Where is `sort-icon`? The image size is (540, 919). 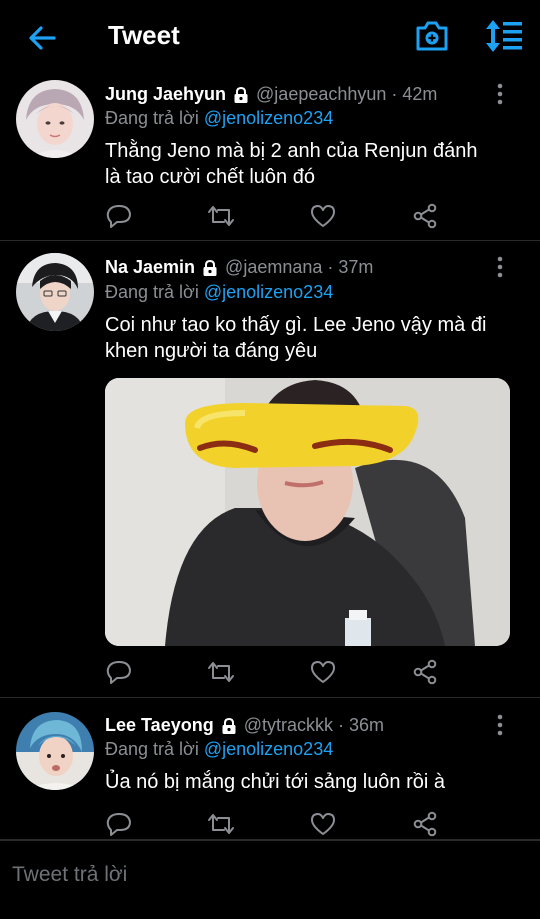
sort-icon is located at coordinates (504, 36).